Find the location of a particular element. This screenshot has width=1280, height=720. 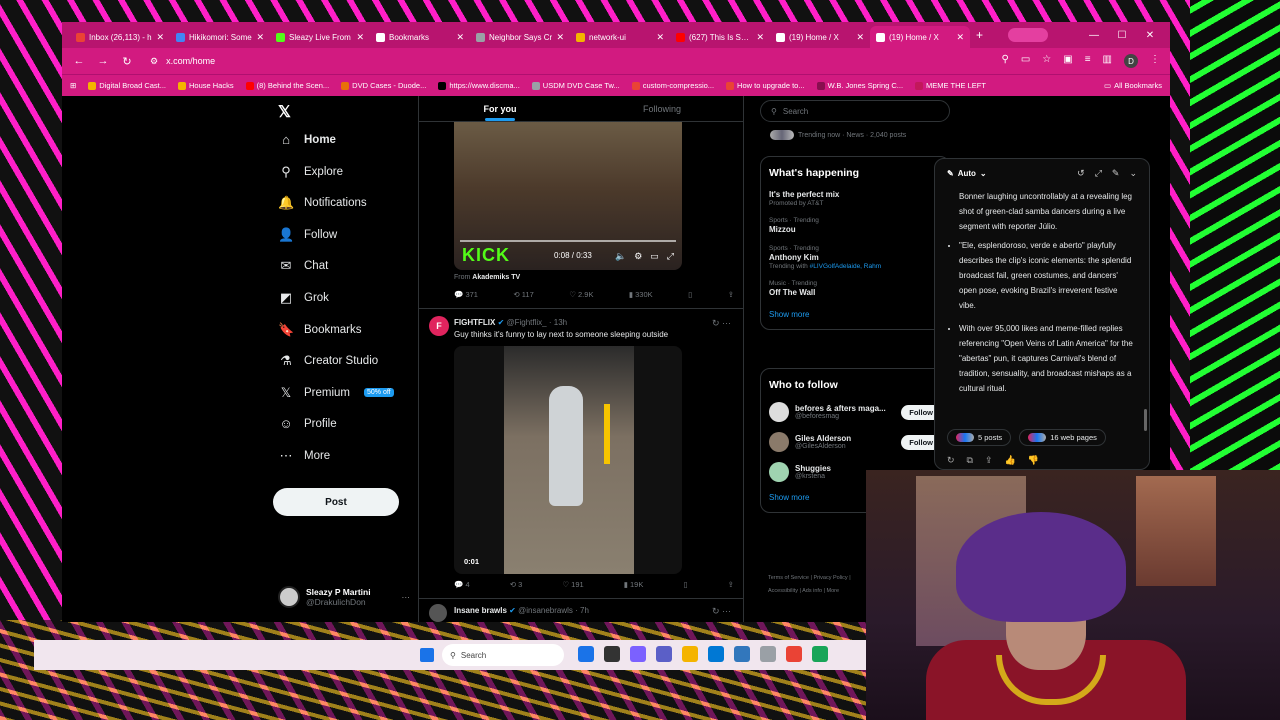

reload-icon: ↻ is located at coordinates (127, 61).